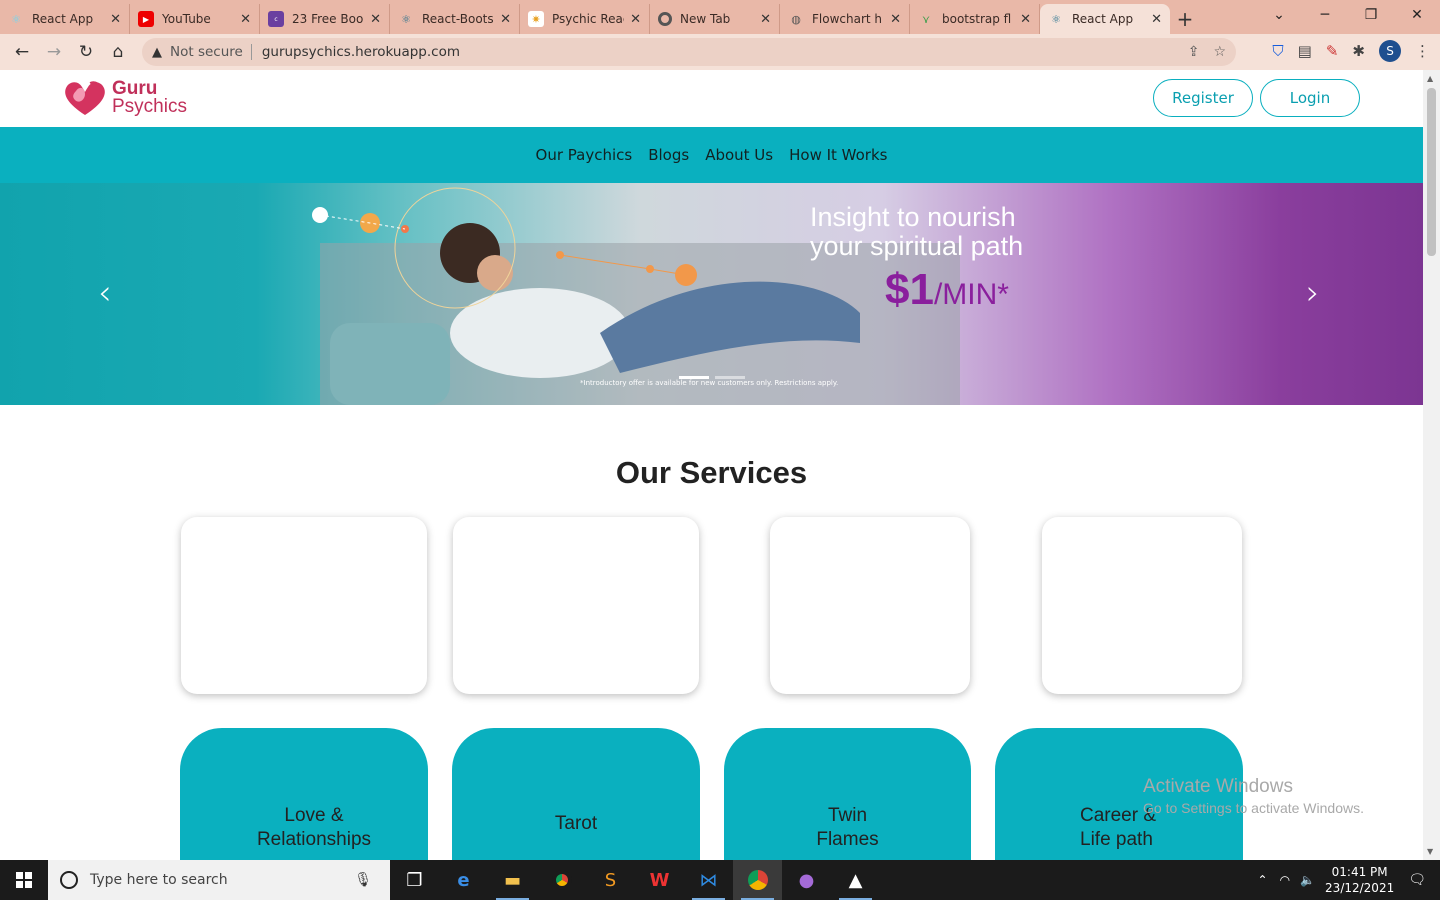 The height and width of the screenshot is (900, 1440). What do you see at coordinates (251, 52) in the screenshot?
I see `divider` at bounding box center [251, 52].